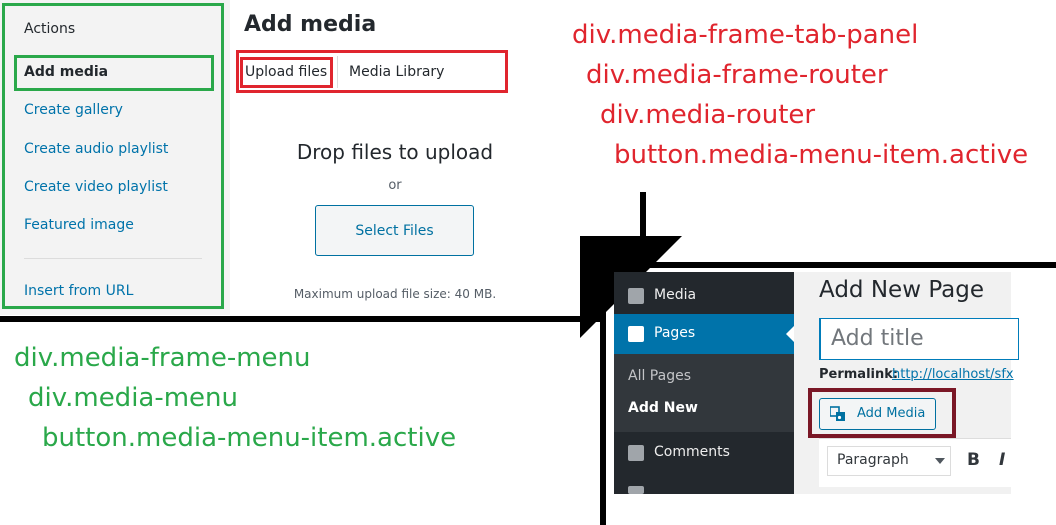 The height and width of the screenshot is (525, 1056). What do you see at coordinates (395, 294) in the screenshot?
I see `max-upload-size-text: Maximum upload file size: 40 MB.` at bounding box center [395, 294].